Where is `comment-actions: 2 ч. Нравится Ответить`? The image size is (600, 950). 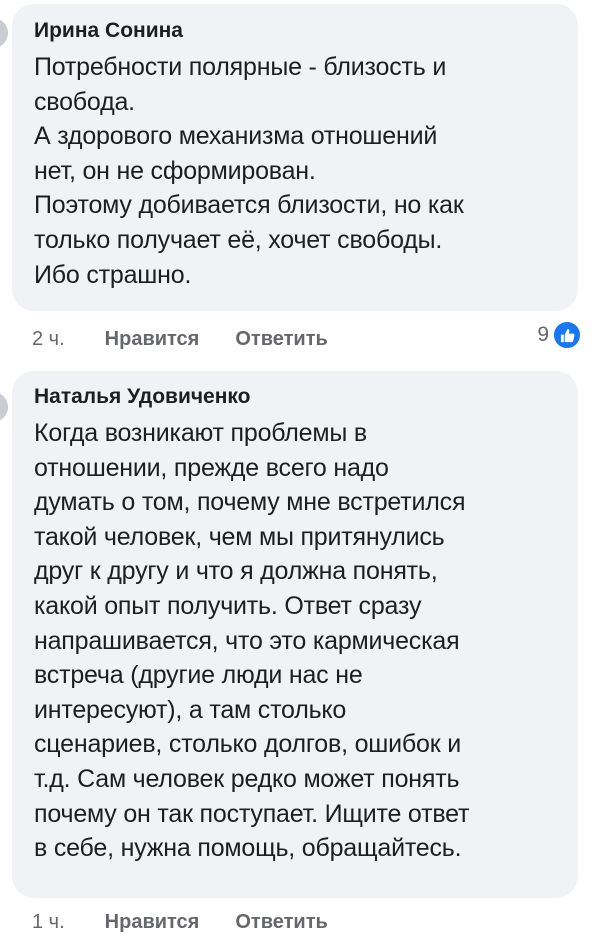
comment-actions: 2 ч. Нравится Ответить is located at coordinates (180, 339).